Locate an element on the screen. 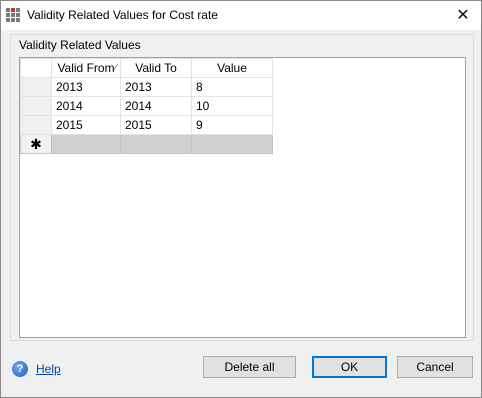  cancel-button: Cancel is located at coordinates (435, 367).